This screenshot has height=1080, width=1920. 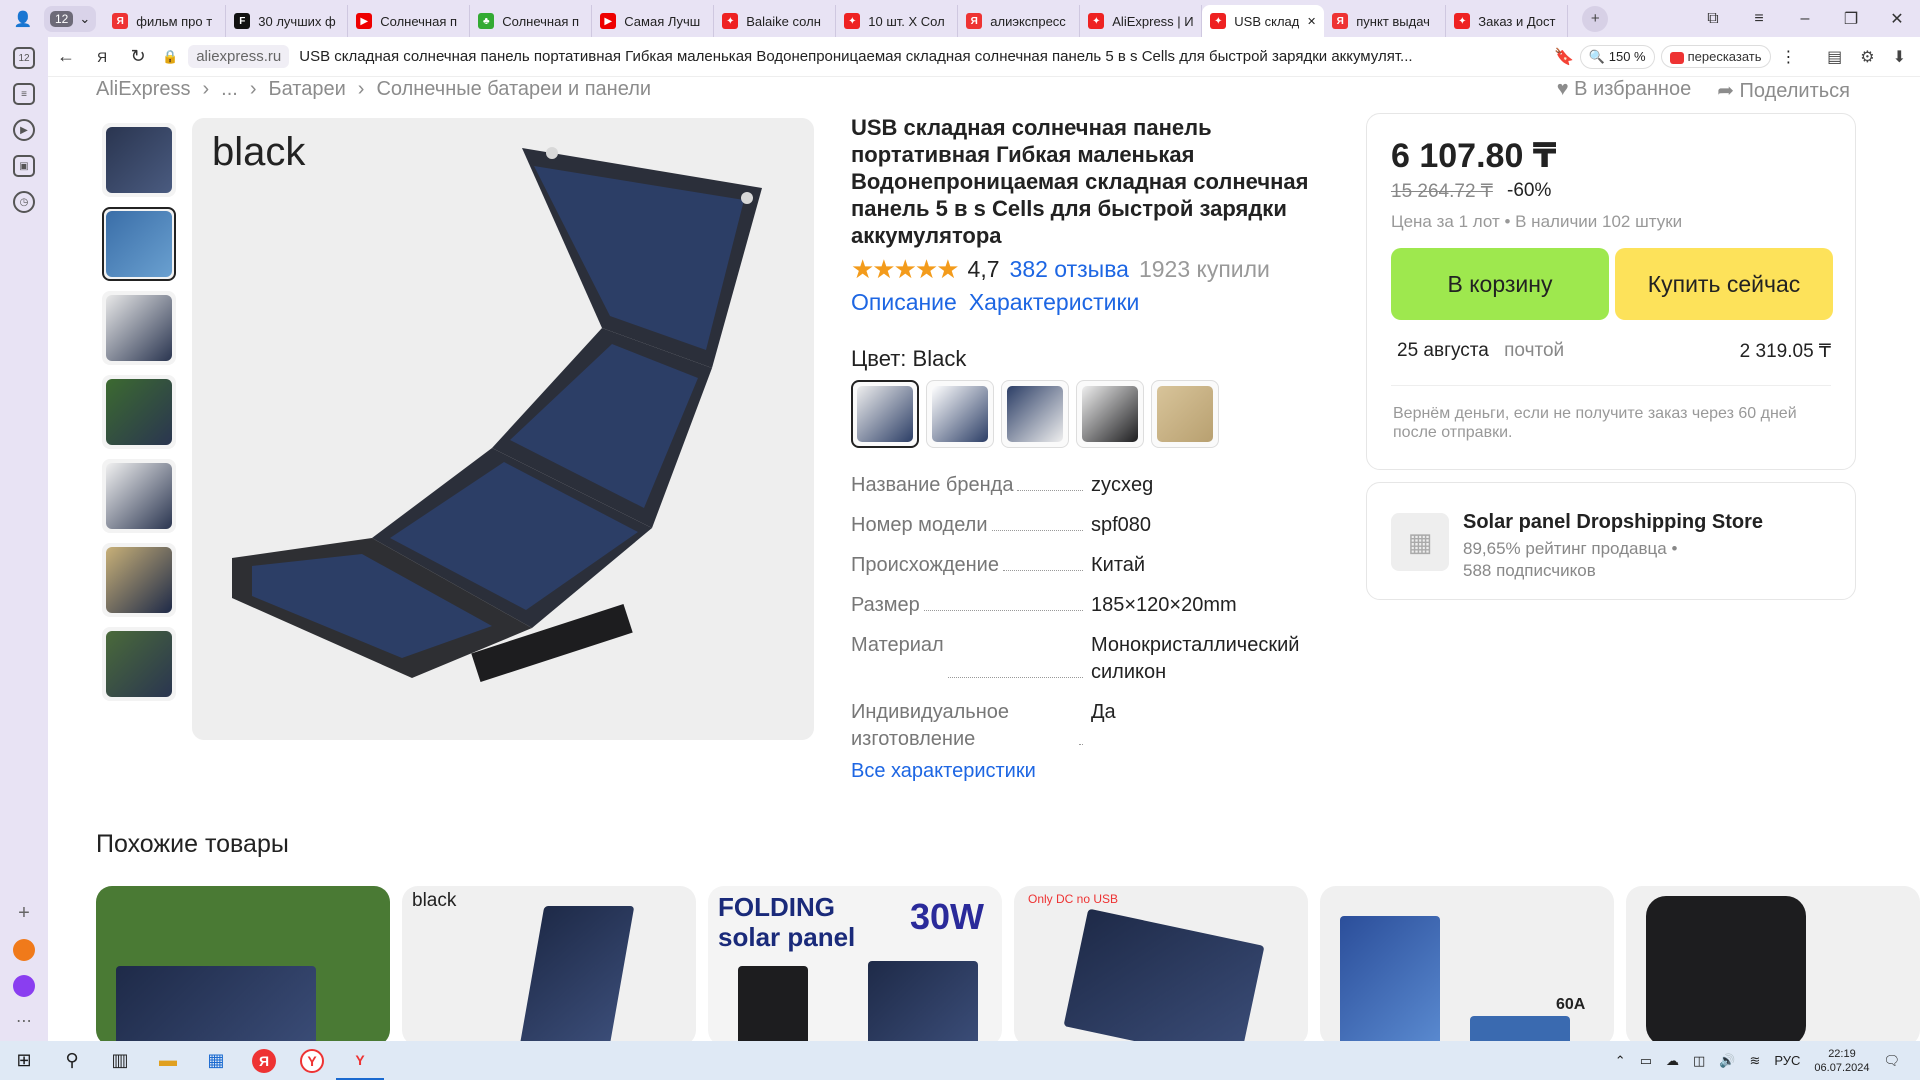 I want to click on task-view-icon: ▥, so click(x=120, y=1060).